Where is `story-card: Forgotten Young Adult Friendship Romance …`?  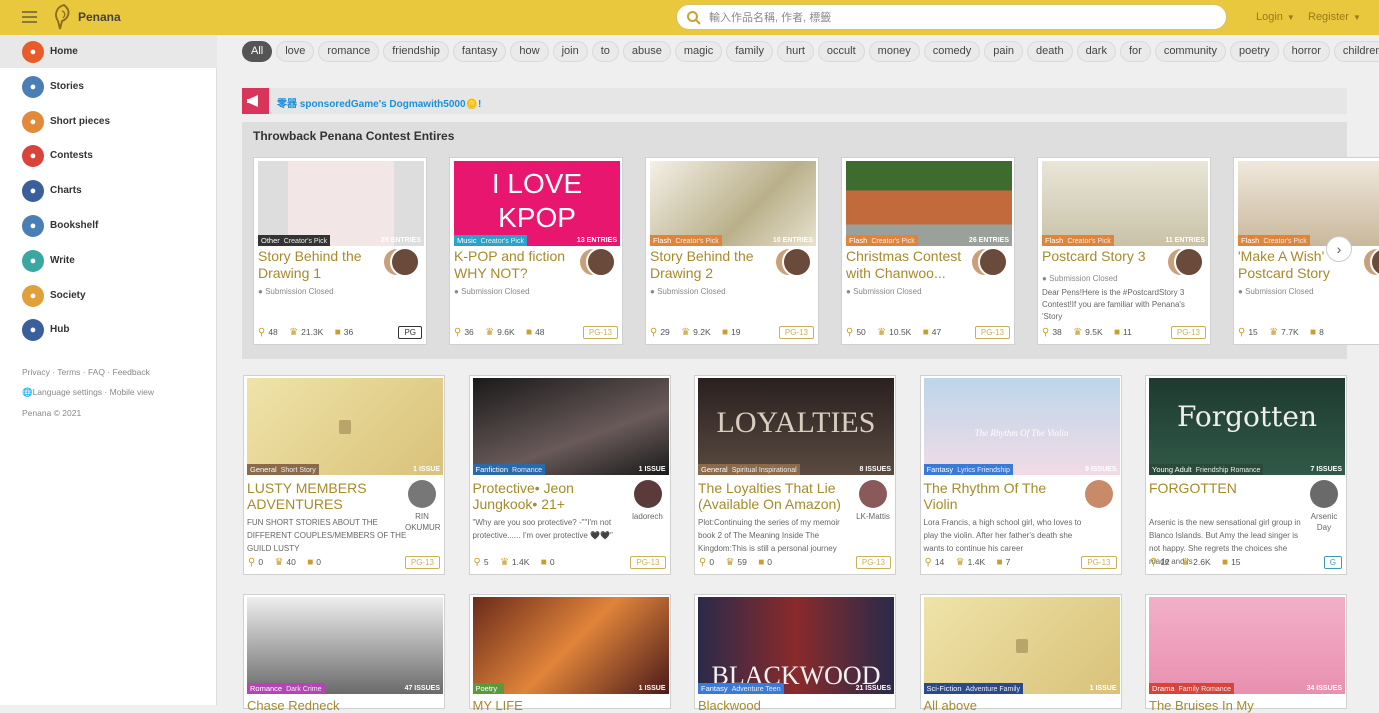 story-card: Forgotten Young Adult Friendship Romance … is located at coordinates (1246, 475).